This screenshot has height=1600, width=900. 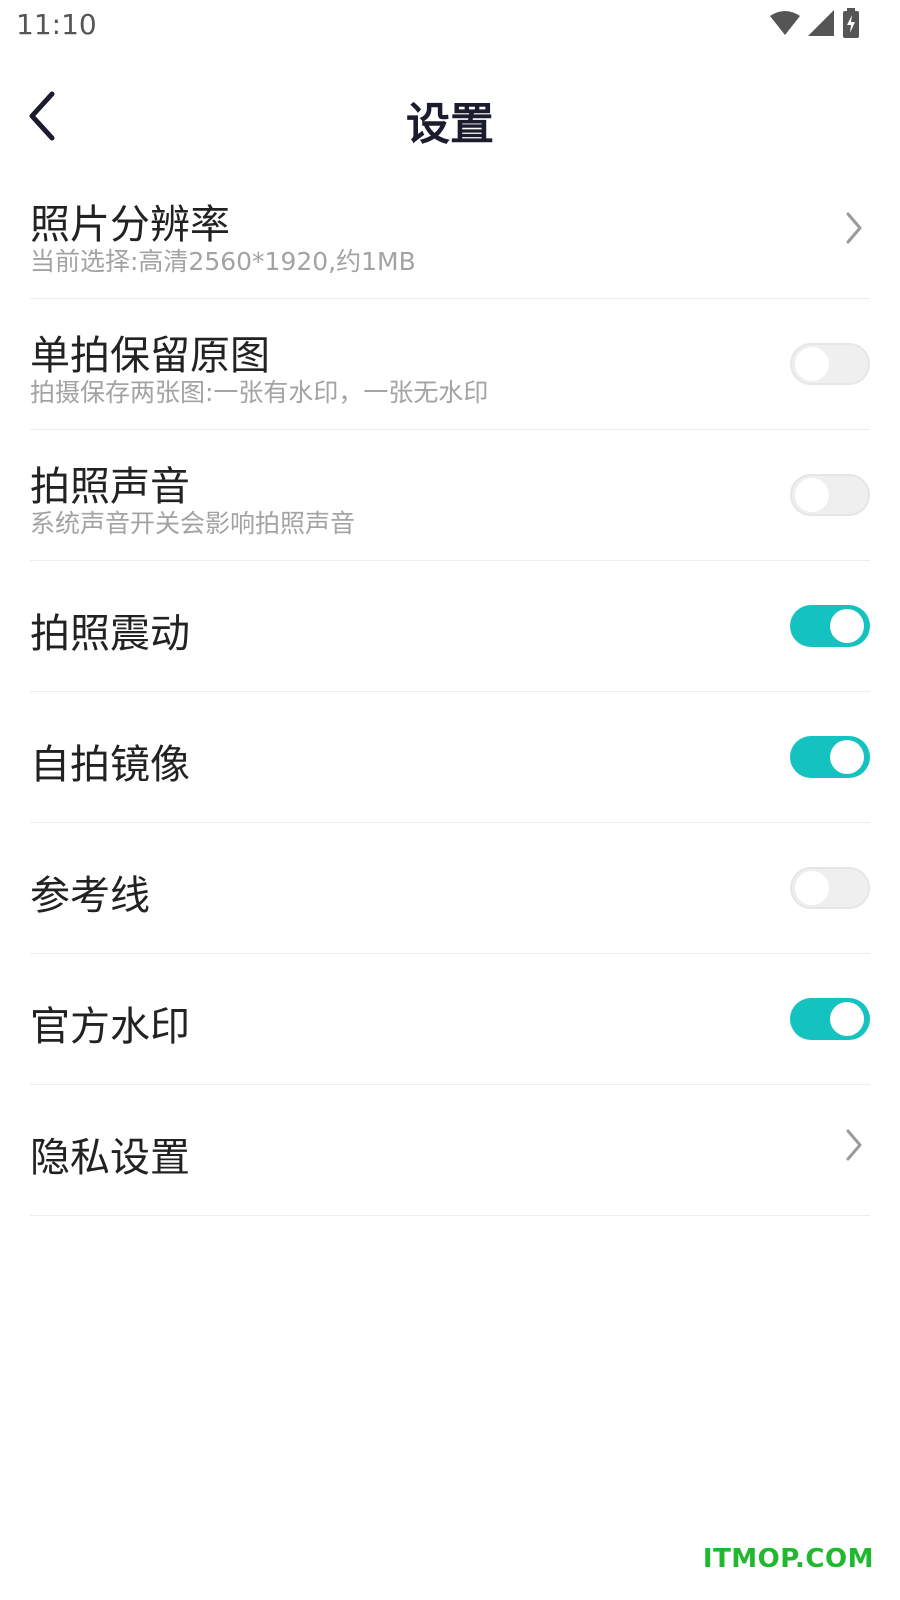 I want to click on setting-subtitle: 系统声音开关会影响拍照声音, so click(x=193, y=523).